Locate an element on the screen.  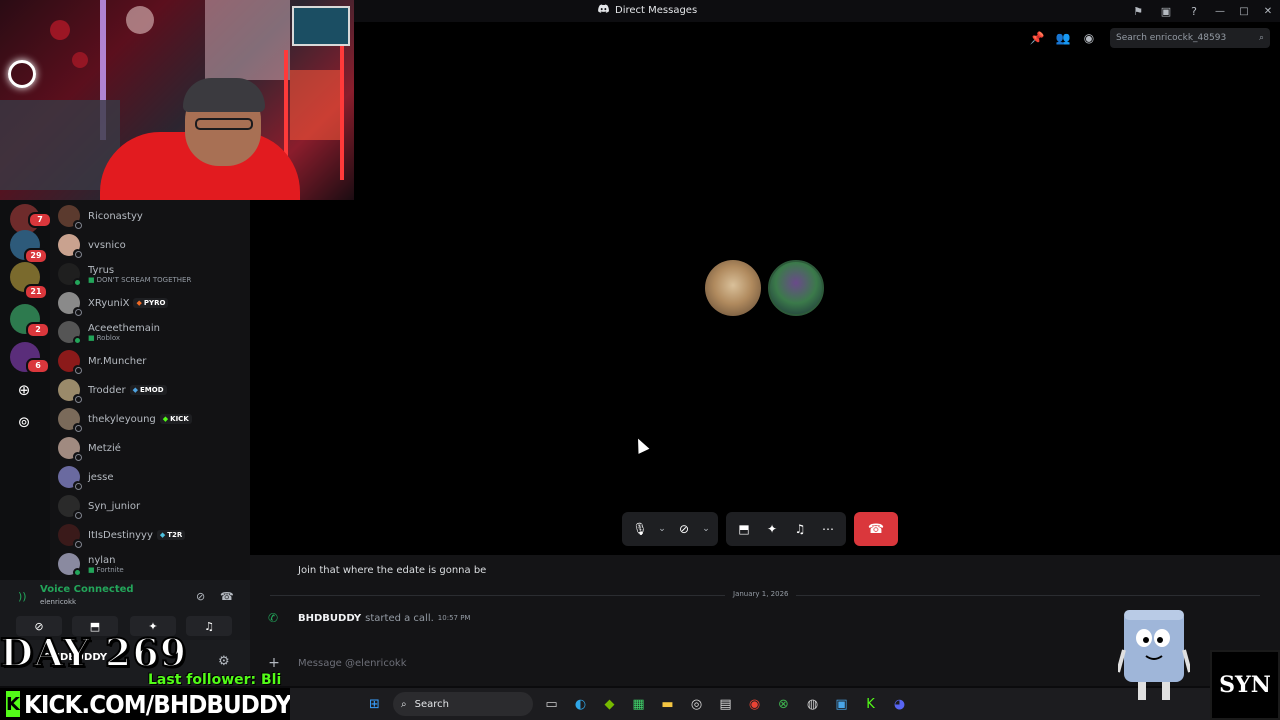
dm-item: Metzié is located at coordinates (152, 448).